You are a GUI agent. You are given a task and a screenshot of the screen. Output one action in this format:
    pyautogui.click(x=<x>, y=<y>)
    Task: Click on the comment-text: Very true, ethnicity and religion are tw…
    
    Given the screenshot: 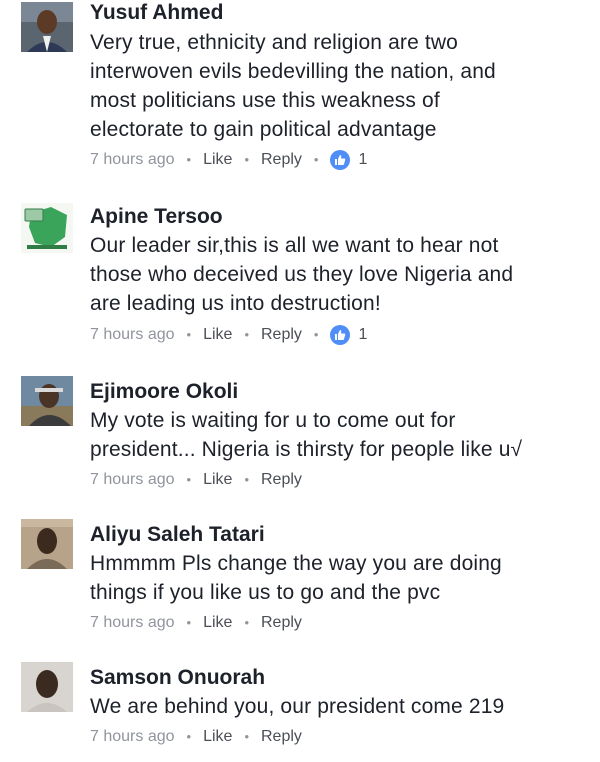 What is the action you would take?
    pyautogui.click(x=340, y=86)
    